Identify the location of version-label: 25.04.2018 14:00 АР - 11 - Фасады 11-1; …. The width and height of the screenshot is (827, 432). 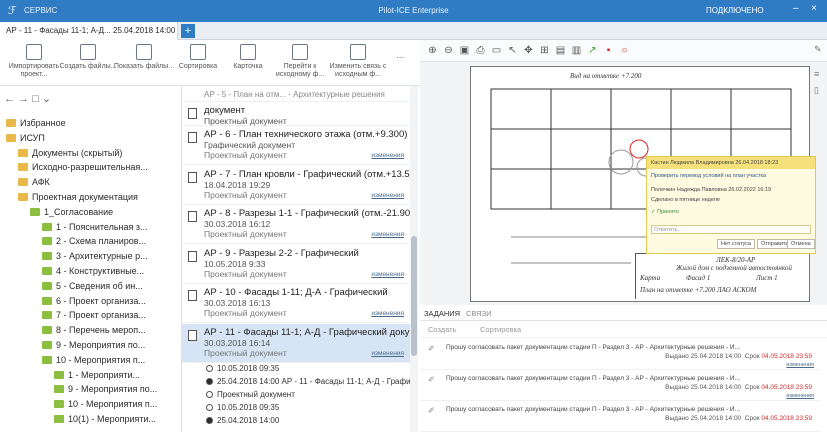
(317, 381).